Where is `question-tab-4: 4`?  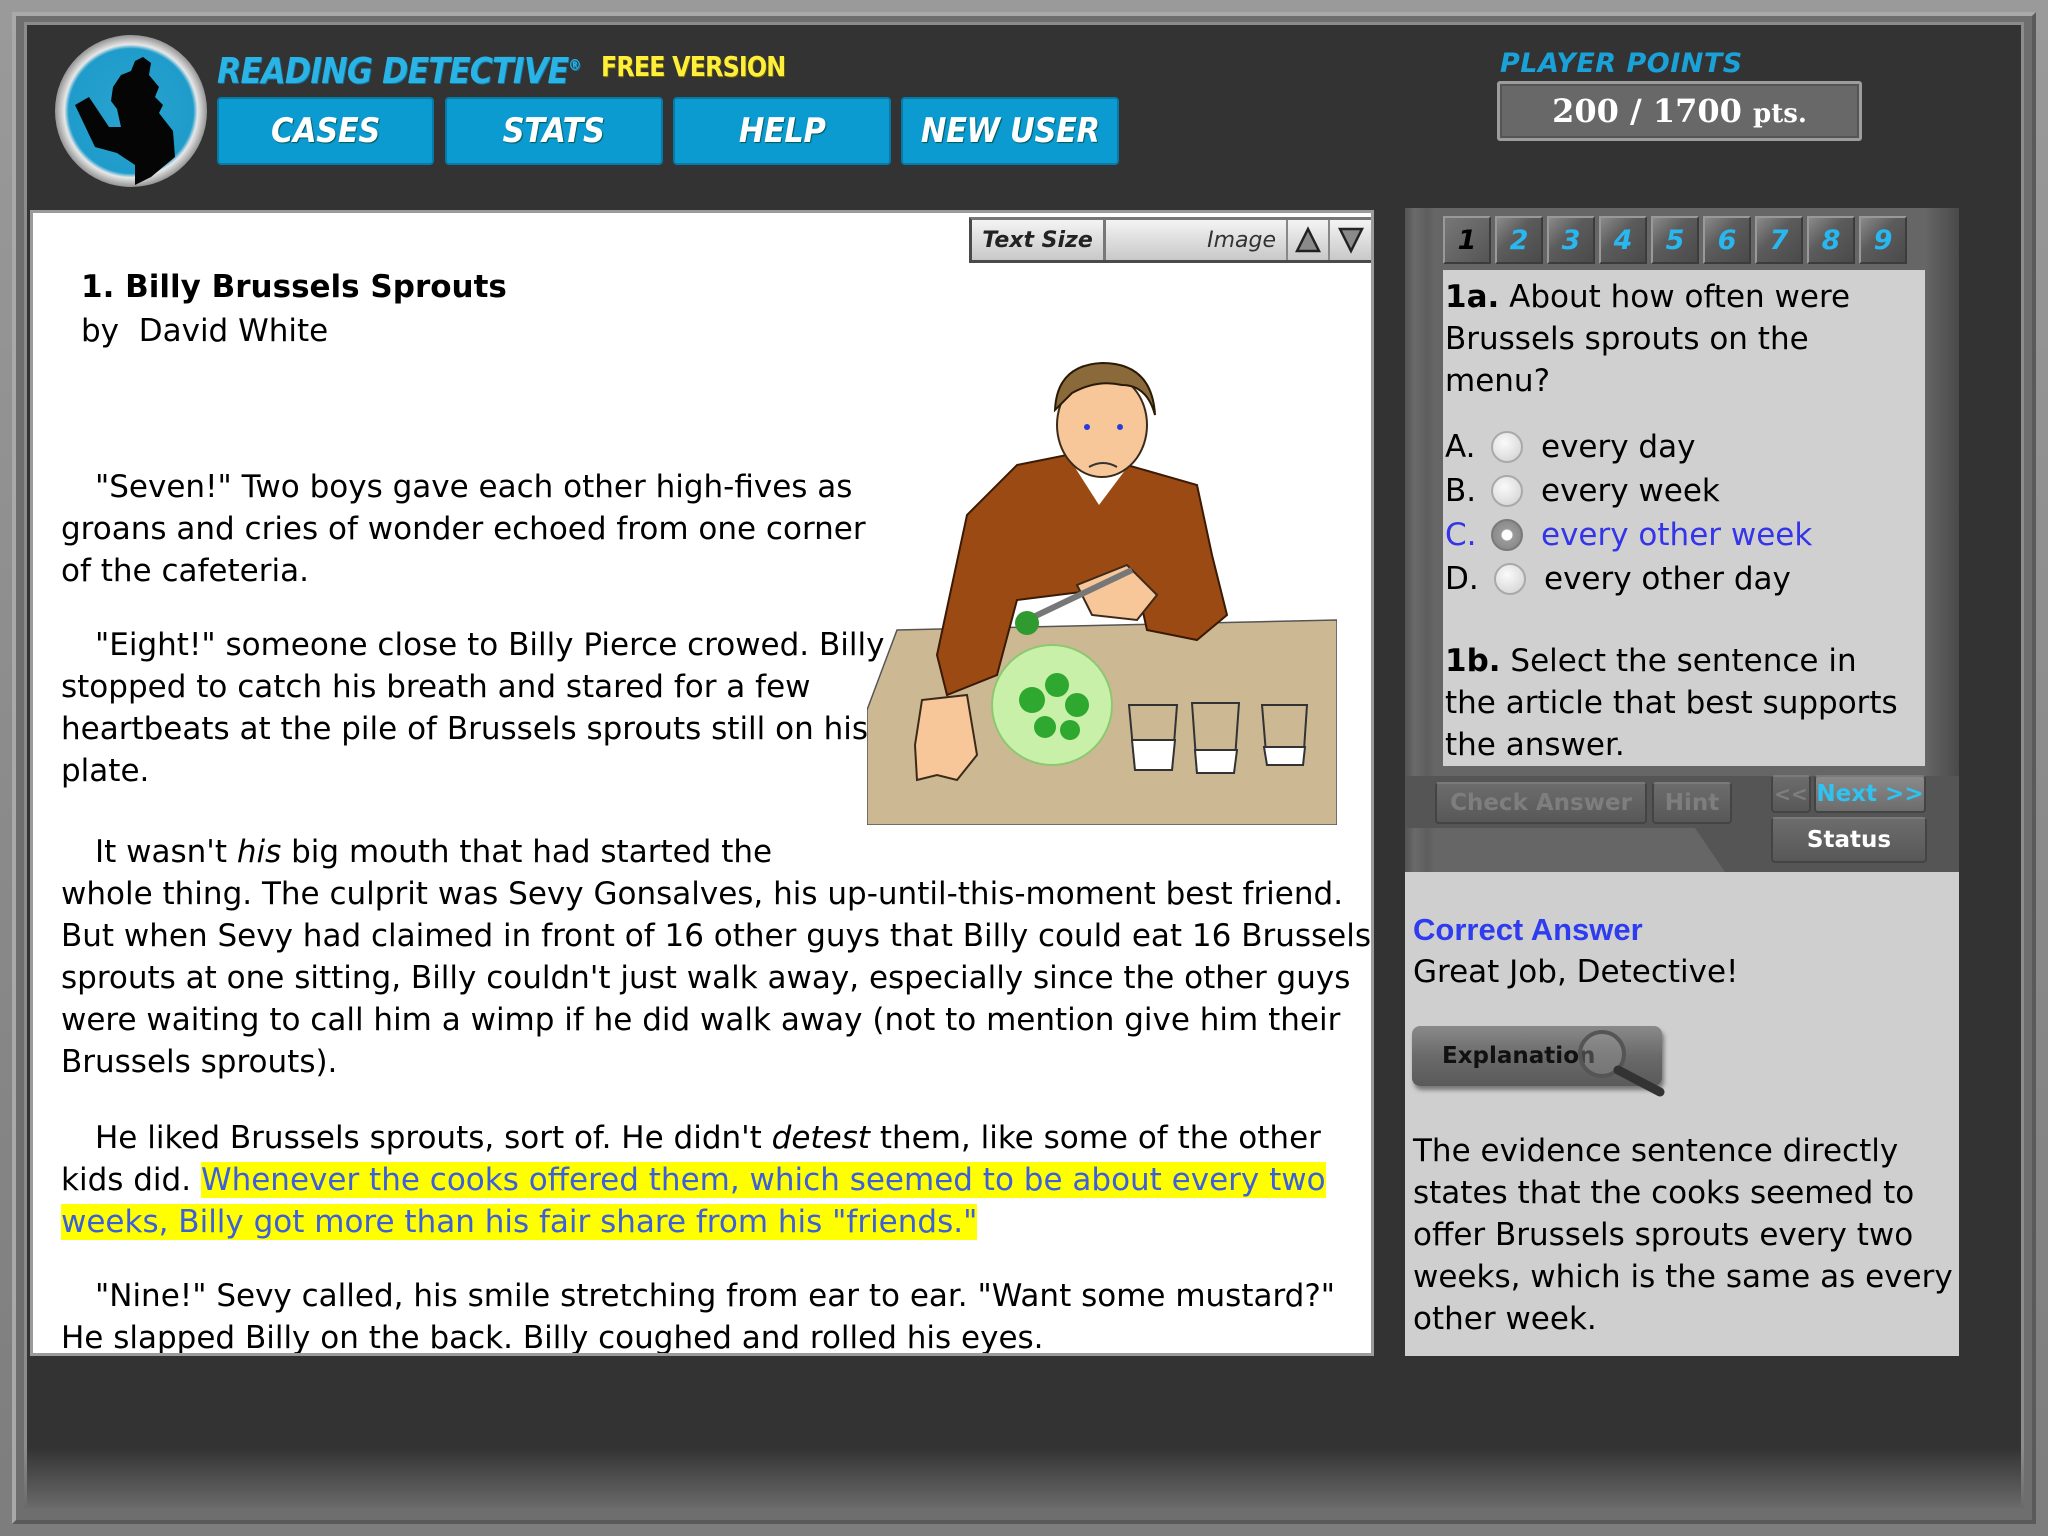 question-tab-4: 4 is located at coordinates (1623, 240).